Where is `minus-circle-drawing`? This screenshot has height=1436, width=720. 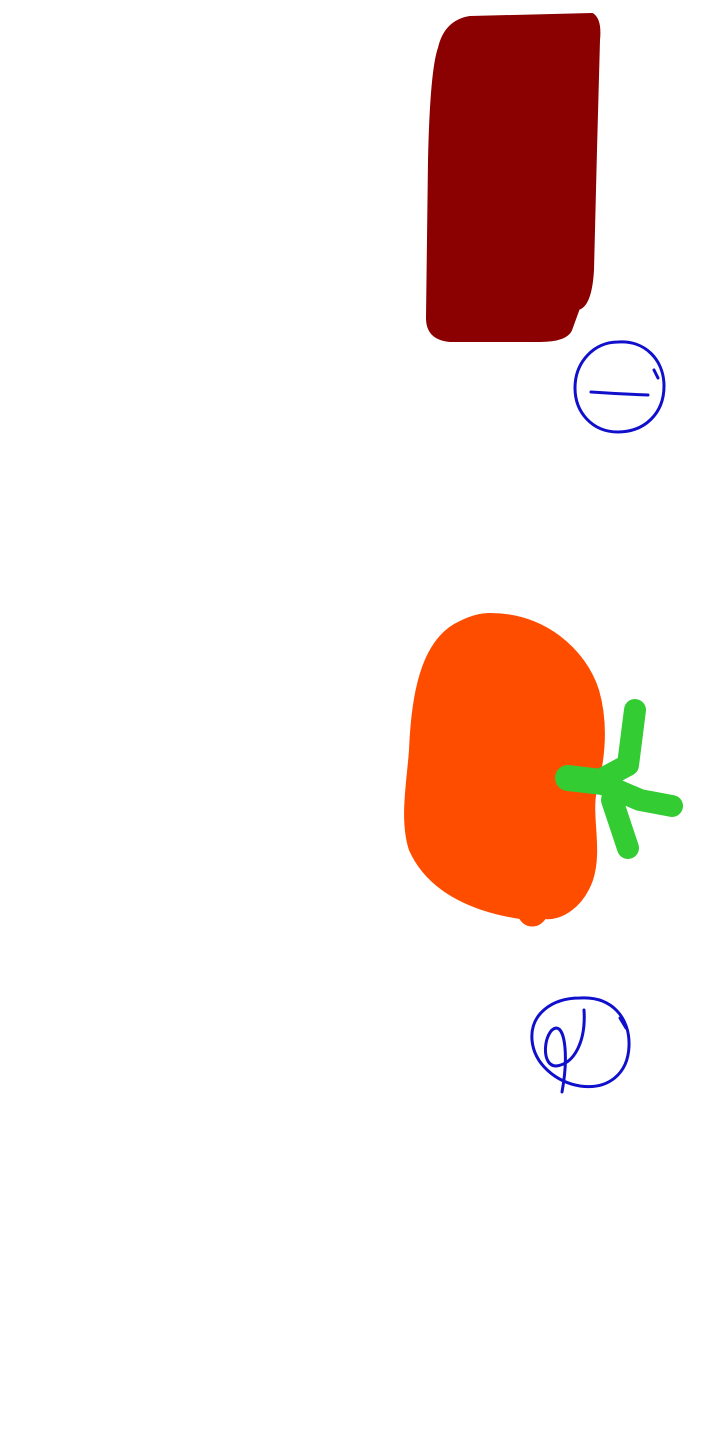 minus-circle-drawing is located at coordinates (619, 387).